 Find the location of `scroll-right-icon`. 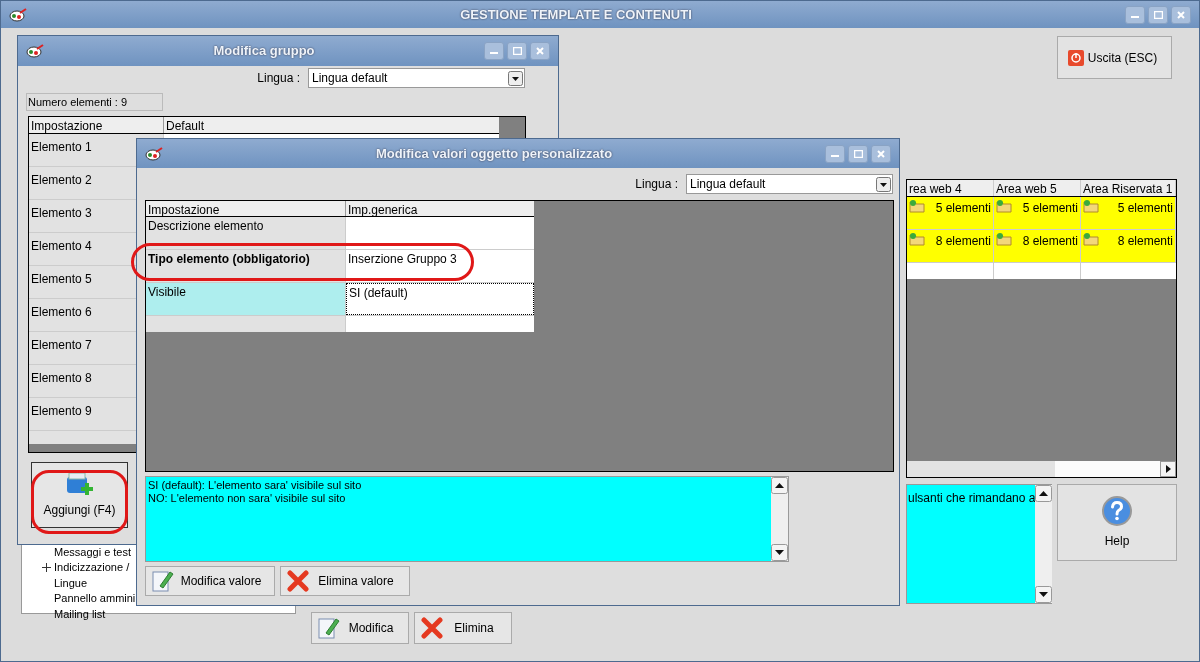

scroll-right-icon is located at coordinates (1168, 469).